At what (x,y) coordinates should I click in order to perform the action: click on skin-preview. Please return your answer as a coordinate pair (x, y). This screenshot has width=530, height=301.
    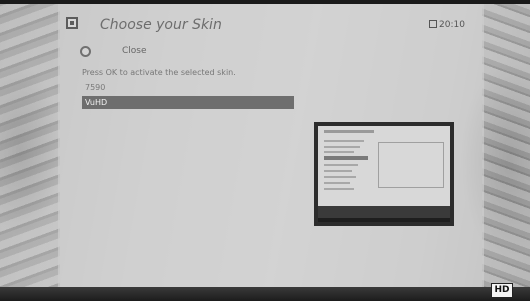
    Looking at the image, I should click on (384, 174).